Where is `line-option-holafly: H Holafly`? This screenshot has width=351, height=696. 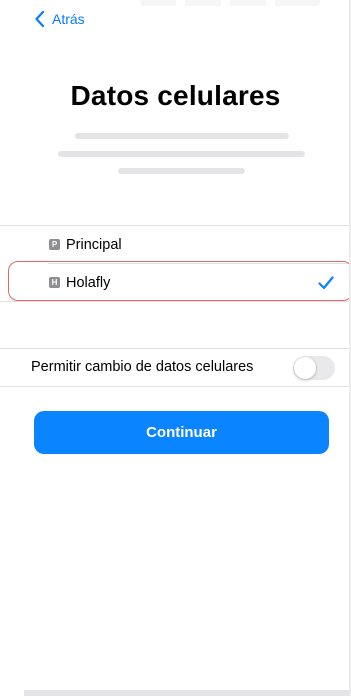
line-option-holafly: H Holafly is located at coordinates (175, 282).